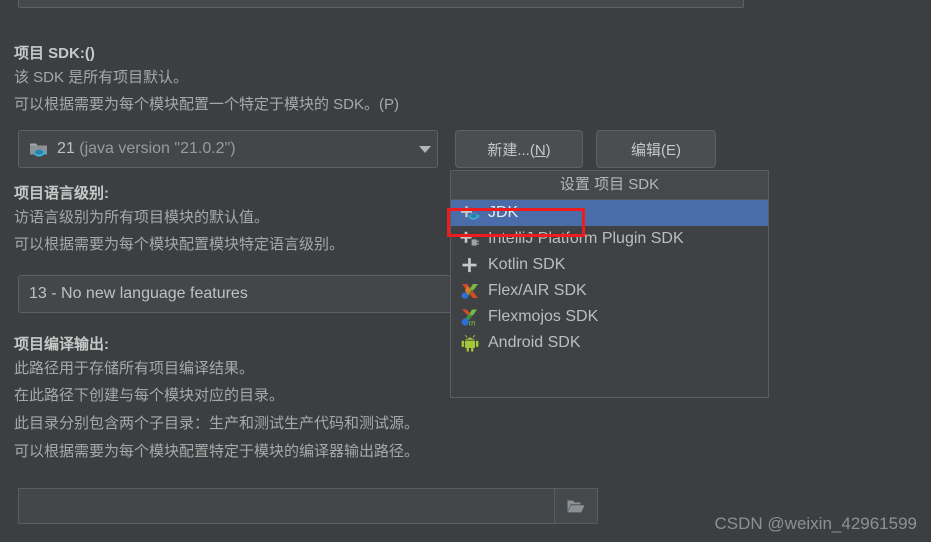 This screenshot has width=931, height=542. I want to click on edit-sdk-button: 编辑(E), so click(656, 149).